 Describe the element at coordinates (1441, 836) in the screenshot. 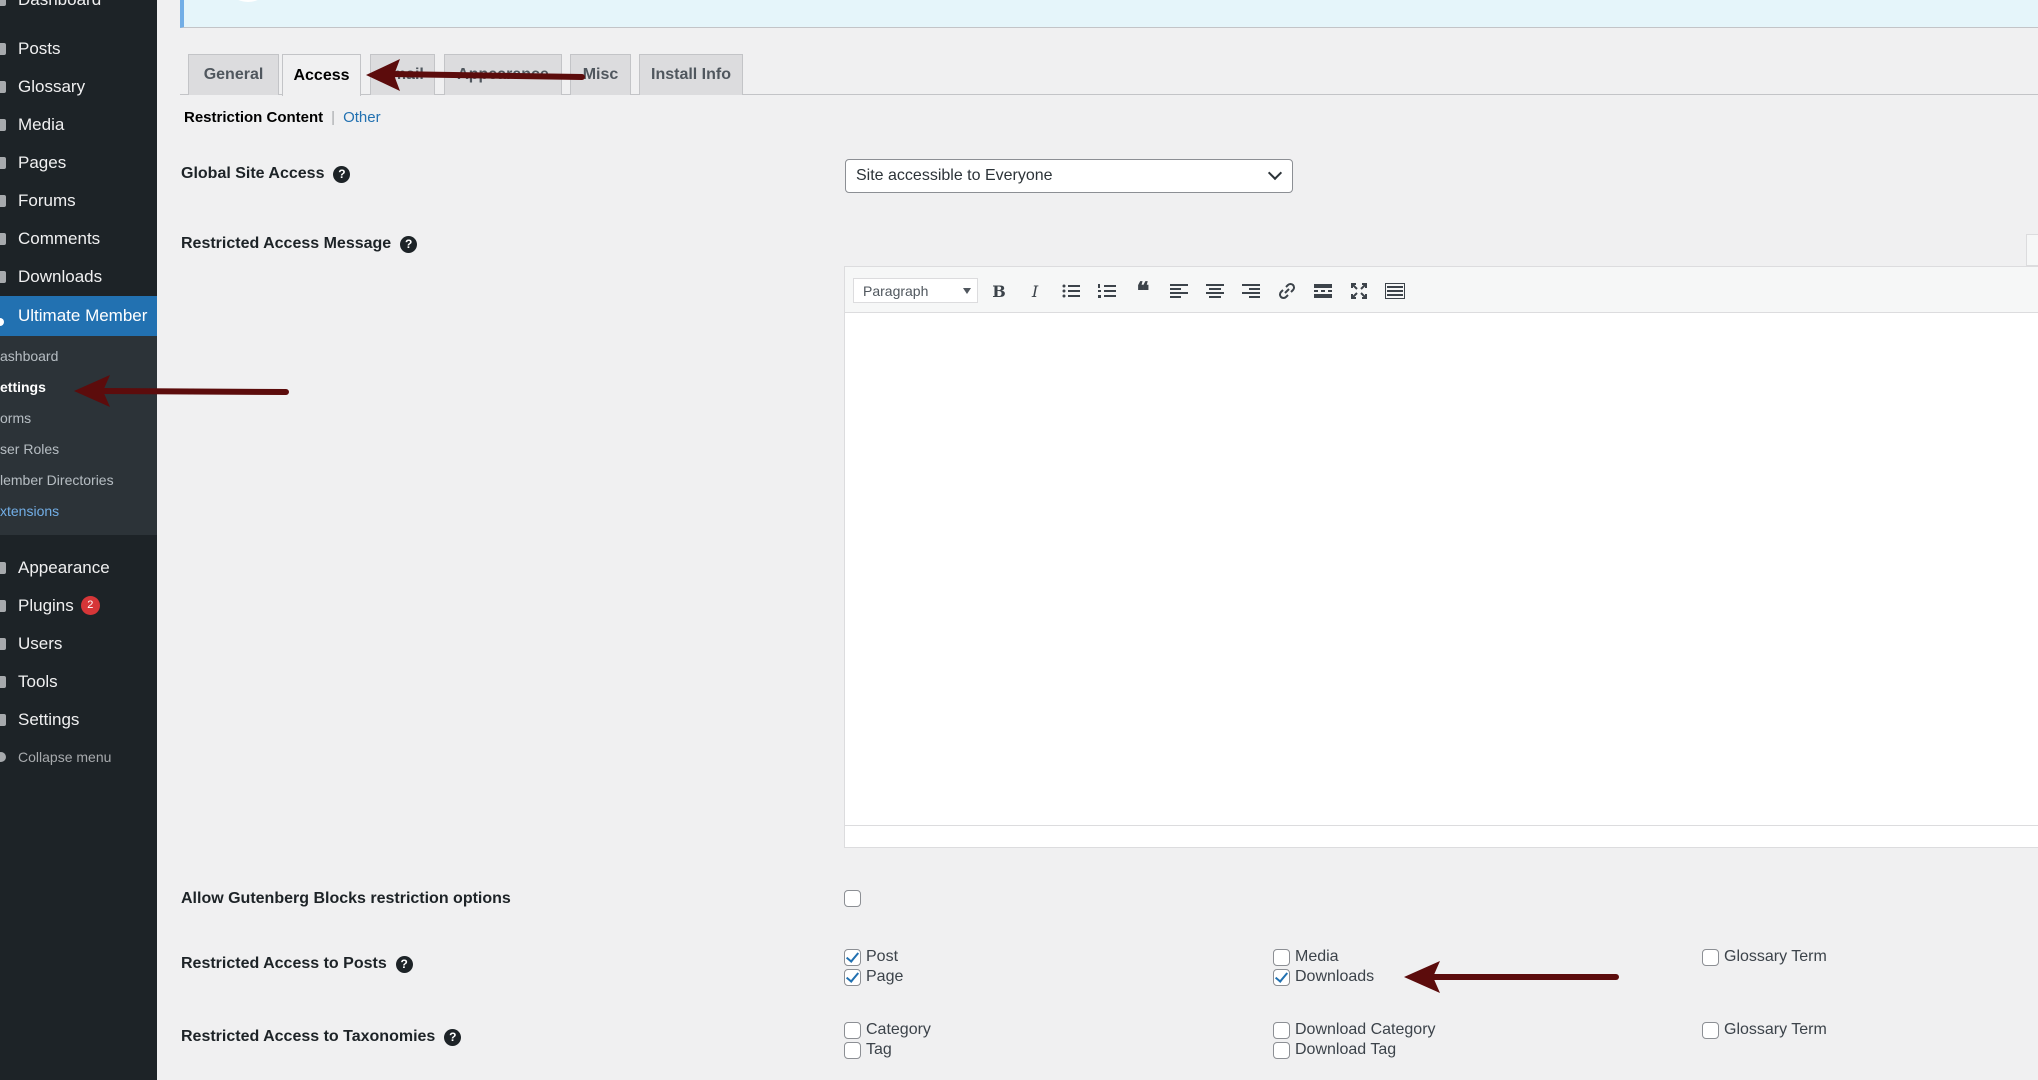

I see `editor-statusbar` at that location.